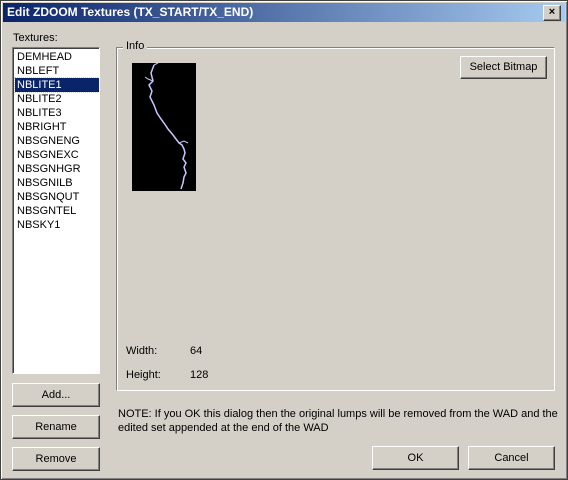  I want to click on width-value: 64, so click(196, 351).